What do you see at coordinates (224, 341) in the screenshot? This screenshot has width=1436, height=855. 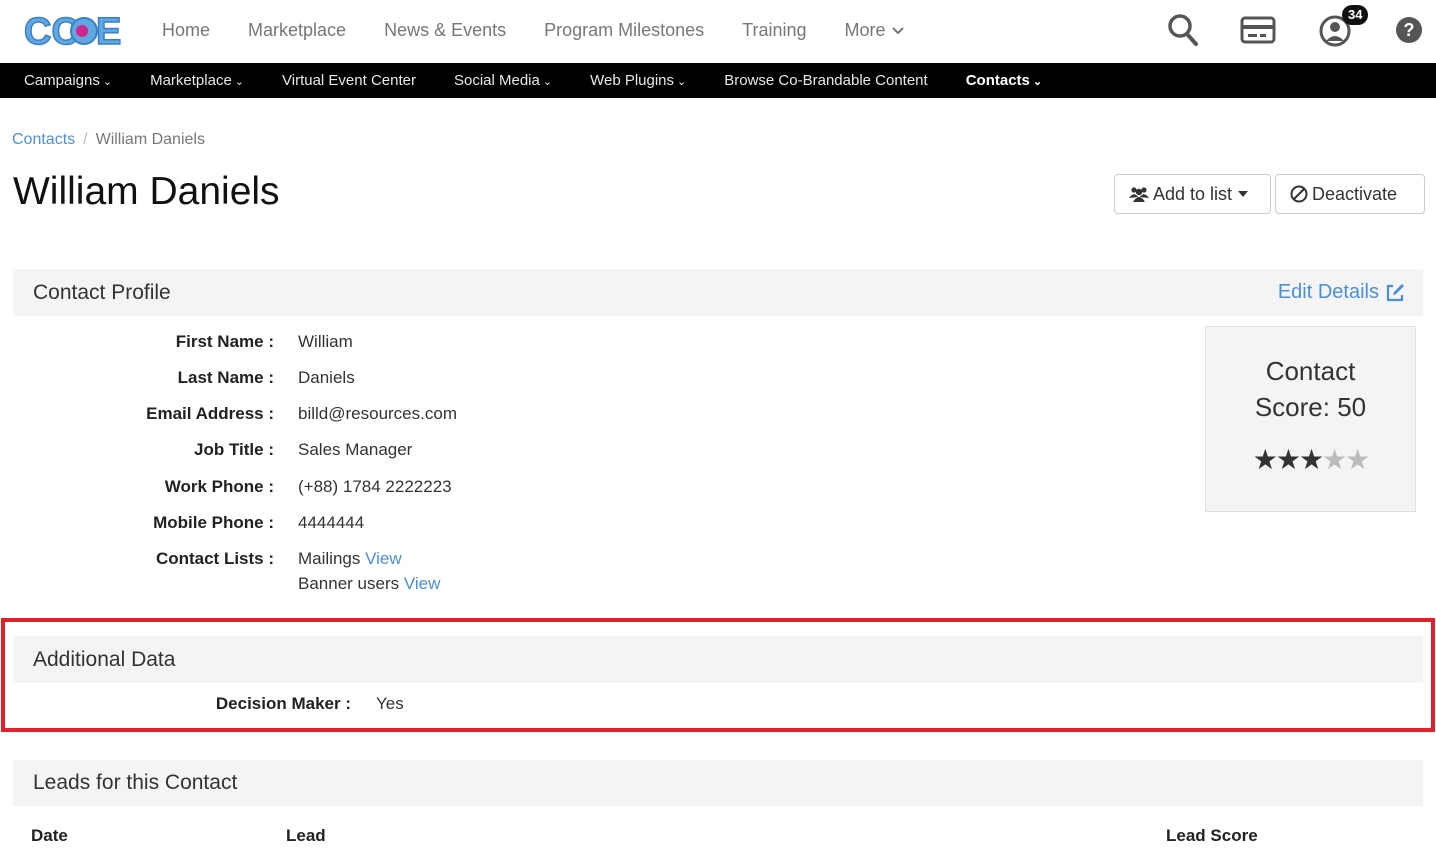 I see `field-label: First Name :` at bounding box center [224, 341].